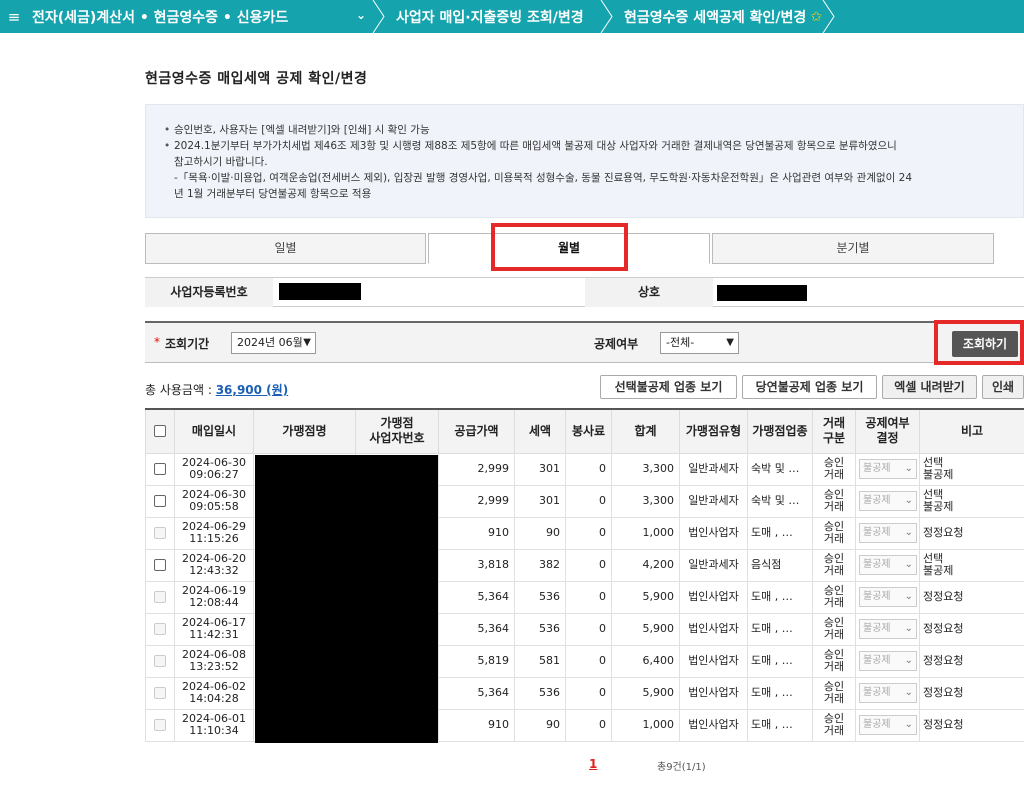 This screenshot has width=1024, height=788. Describe the element at coordinates (668, 387) in the screenshot. I see `optional-nondeductible-view-button: 선택불공제 업종 보기` at that location.